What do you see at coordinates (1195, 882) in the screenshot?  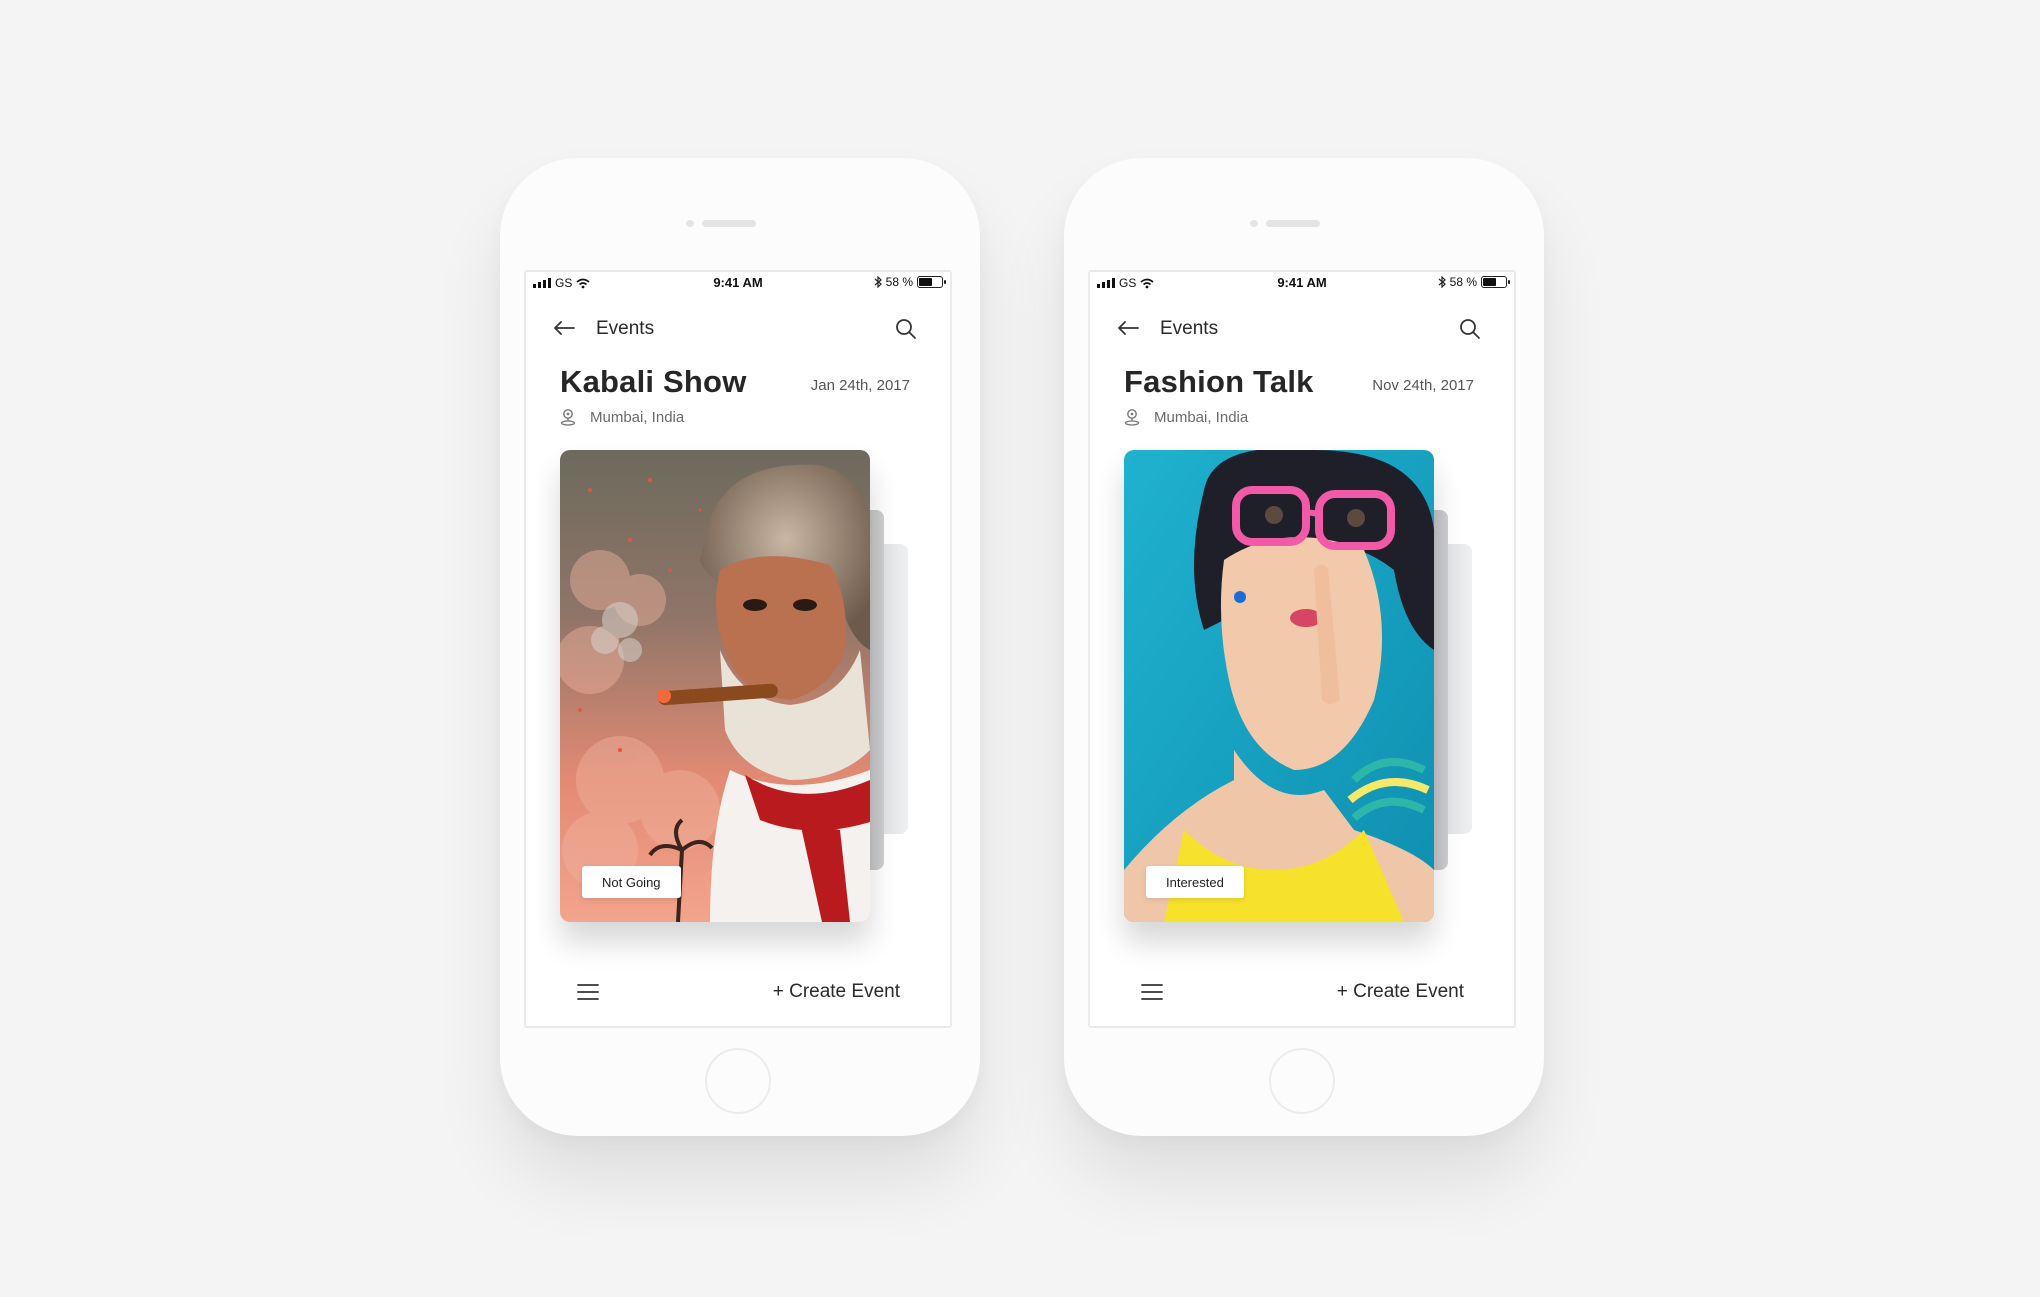 I see `rsvp-status-button: Interested` at bounding box center [1195, 882].